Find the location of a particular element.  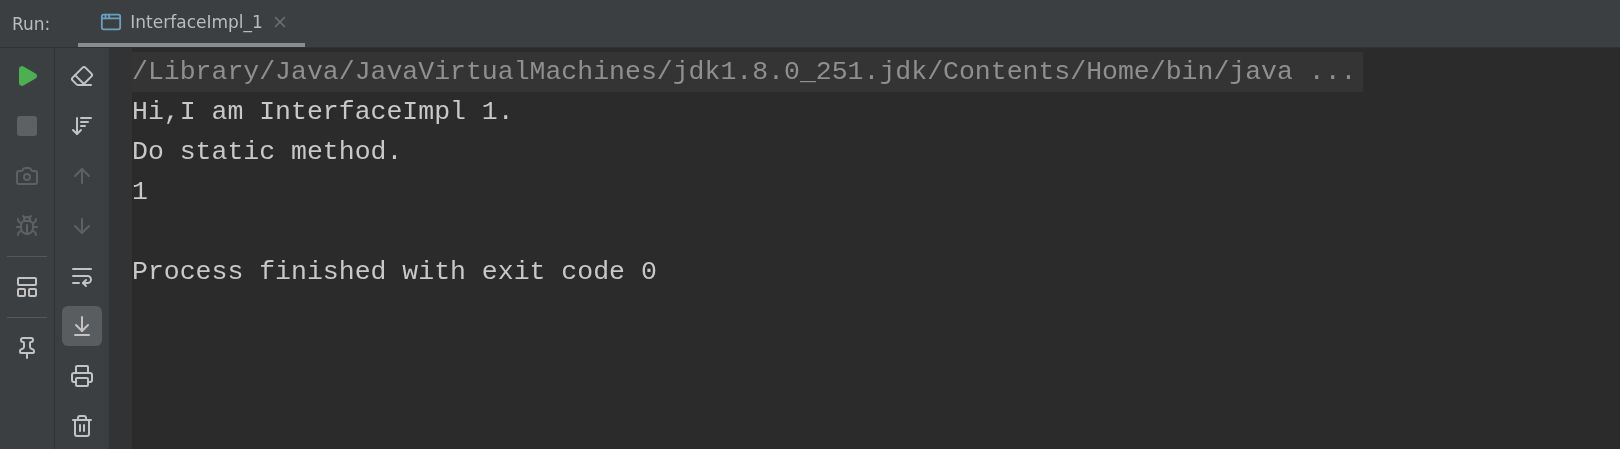

output-line: Do static method. is located at coordinates (267, 152).